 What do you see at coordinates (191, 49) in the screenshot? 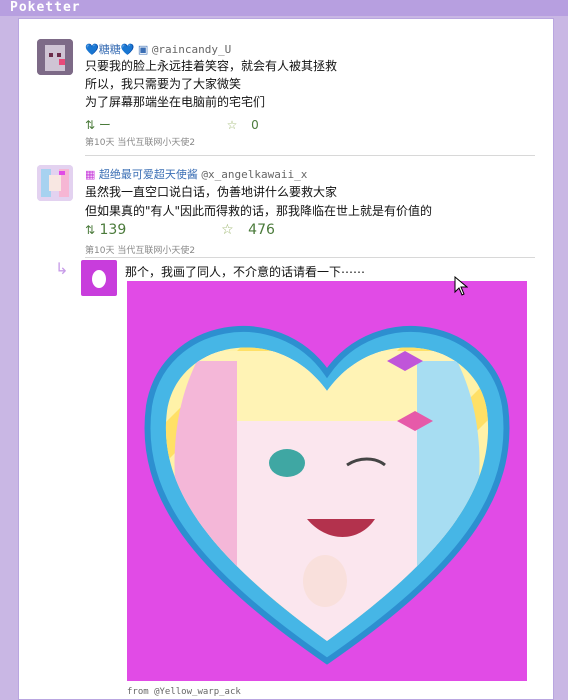
I see `author-handle: @raincandy_U` at bounding box center [191, 49].